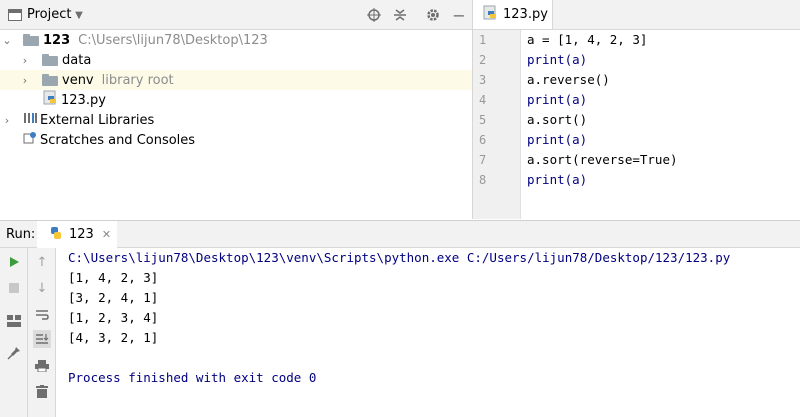 This screenshot has height=417, width=800. Describe the element at coordinates (42, 288) in the screenshot. I see `arrow-down-icon: ↓` at that location.